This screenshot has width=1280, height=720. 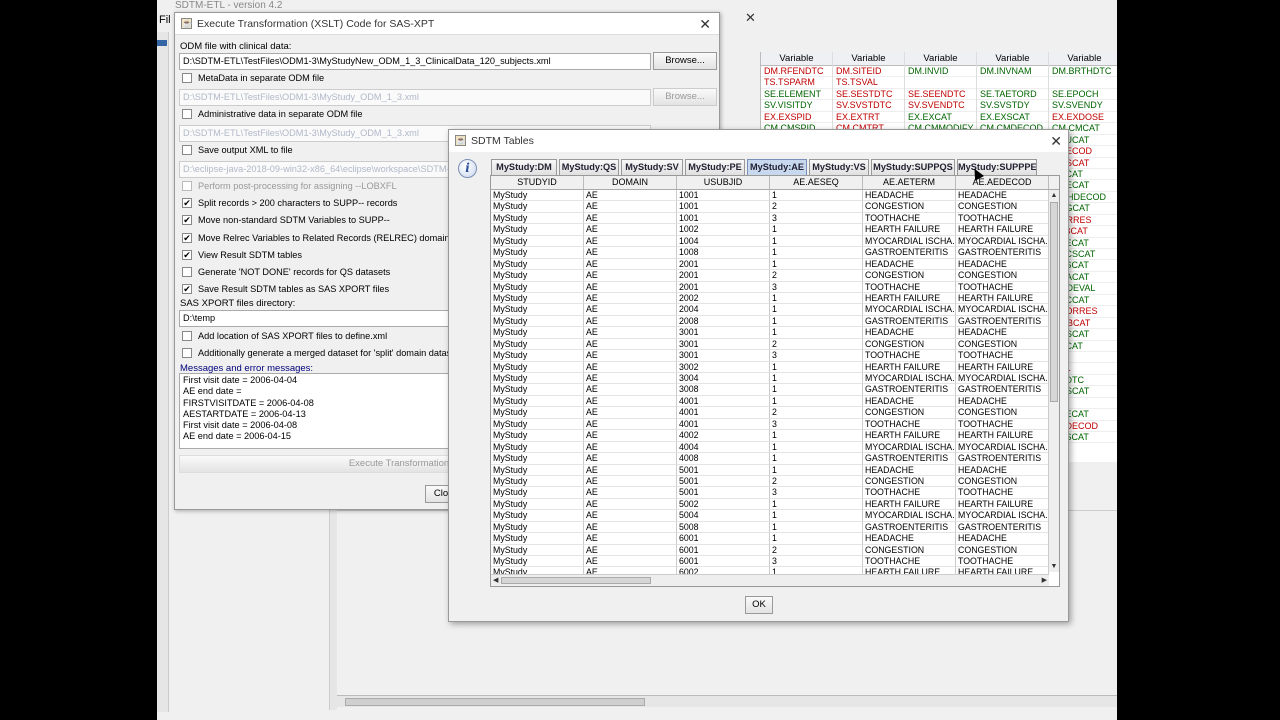 I want to click on table-cell: 5004, so click(x=723, y=516).